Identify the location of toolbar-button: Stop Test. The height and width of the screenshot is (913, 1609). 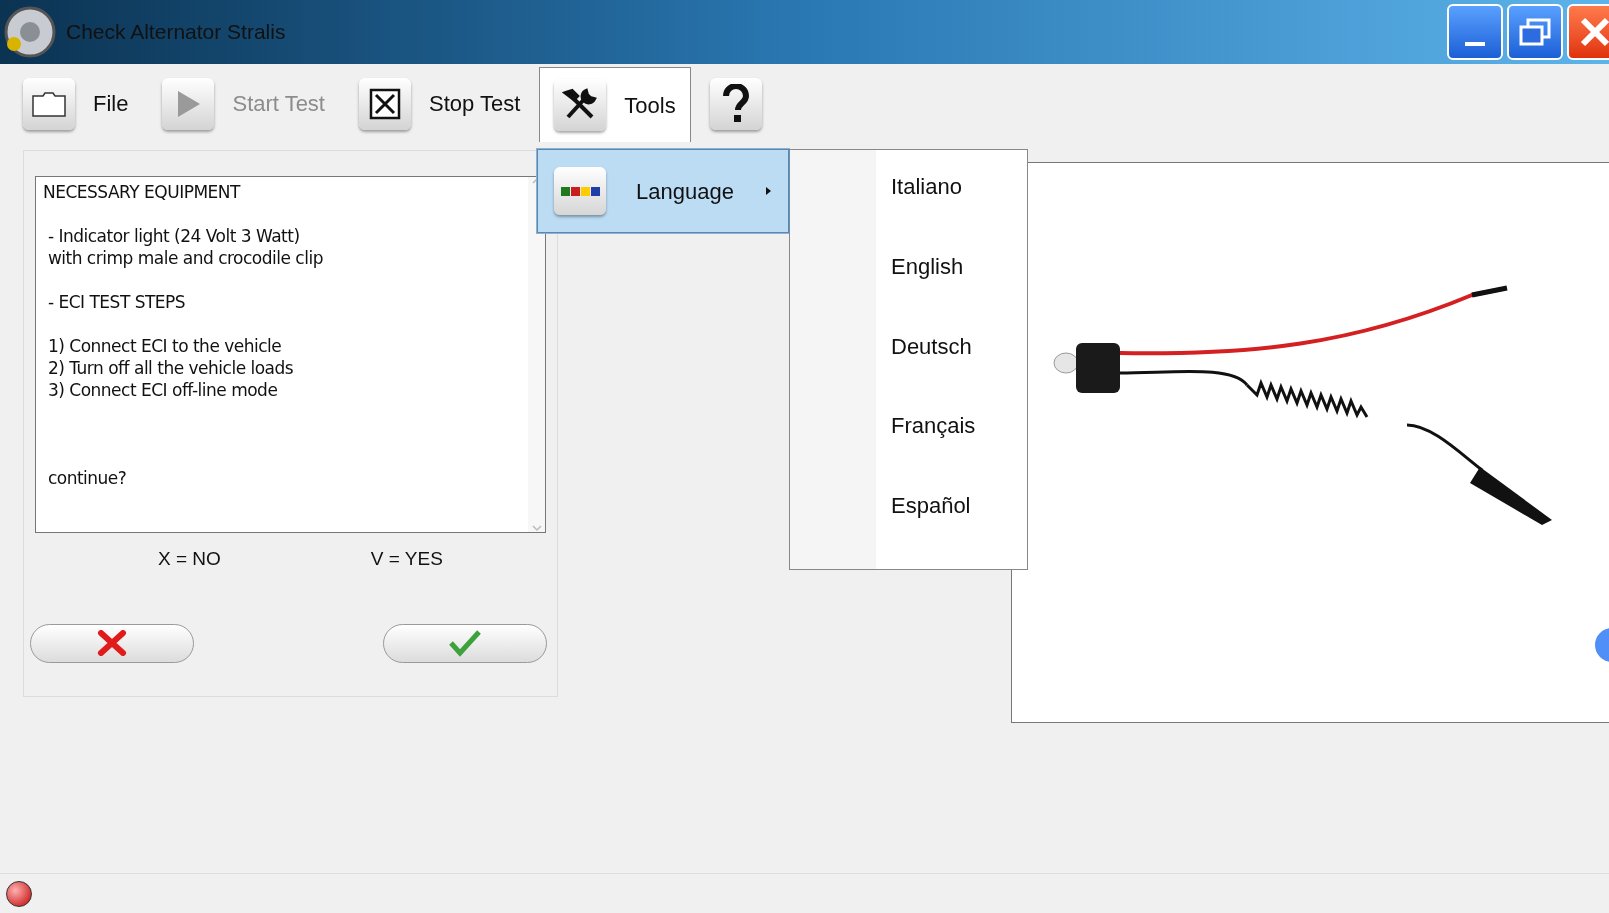
(440, 103).